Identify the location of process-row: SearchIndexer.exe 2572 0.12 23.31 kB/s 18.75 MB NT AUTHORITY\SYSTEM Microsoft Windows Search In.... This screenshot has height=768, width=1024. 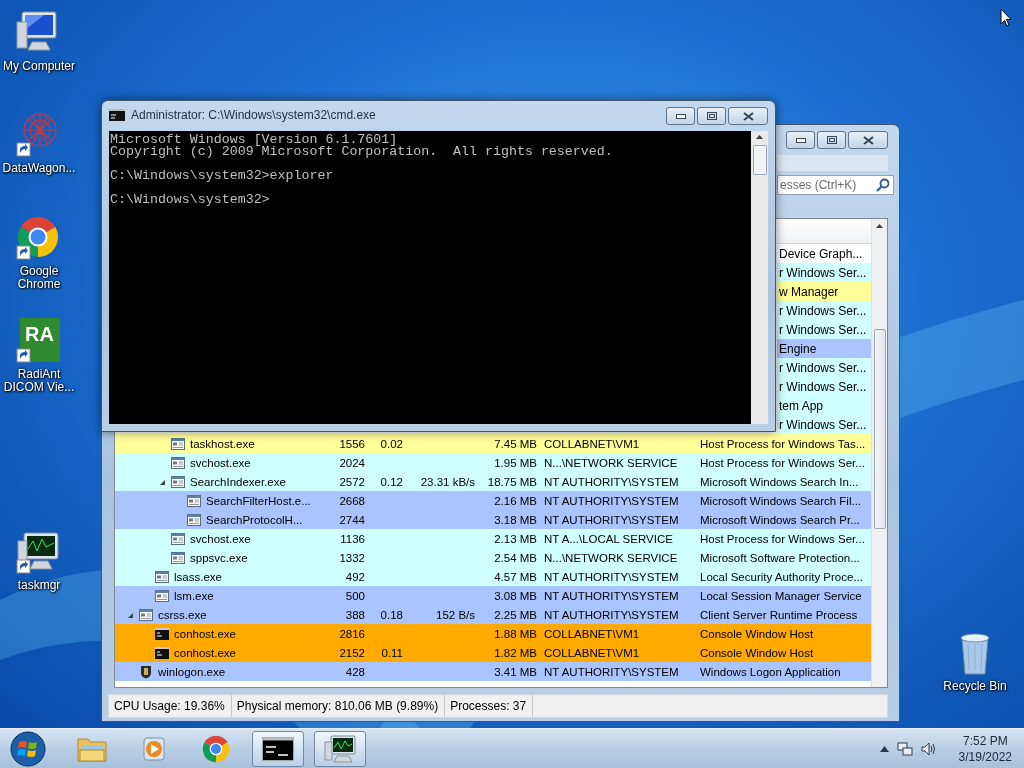
(493, 481).